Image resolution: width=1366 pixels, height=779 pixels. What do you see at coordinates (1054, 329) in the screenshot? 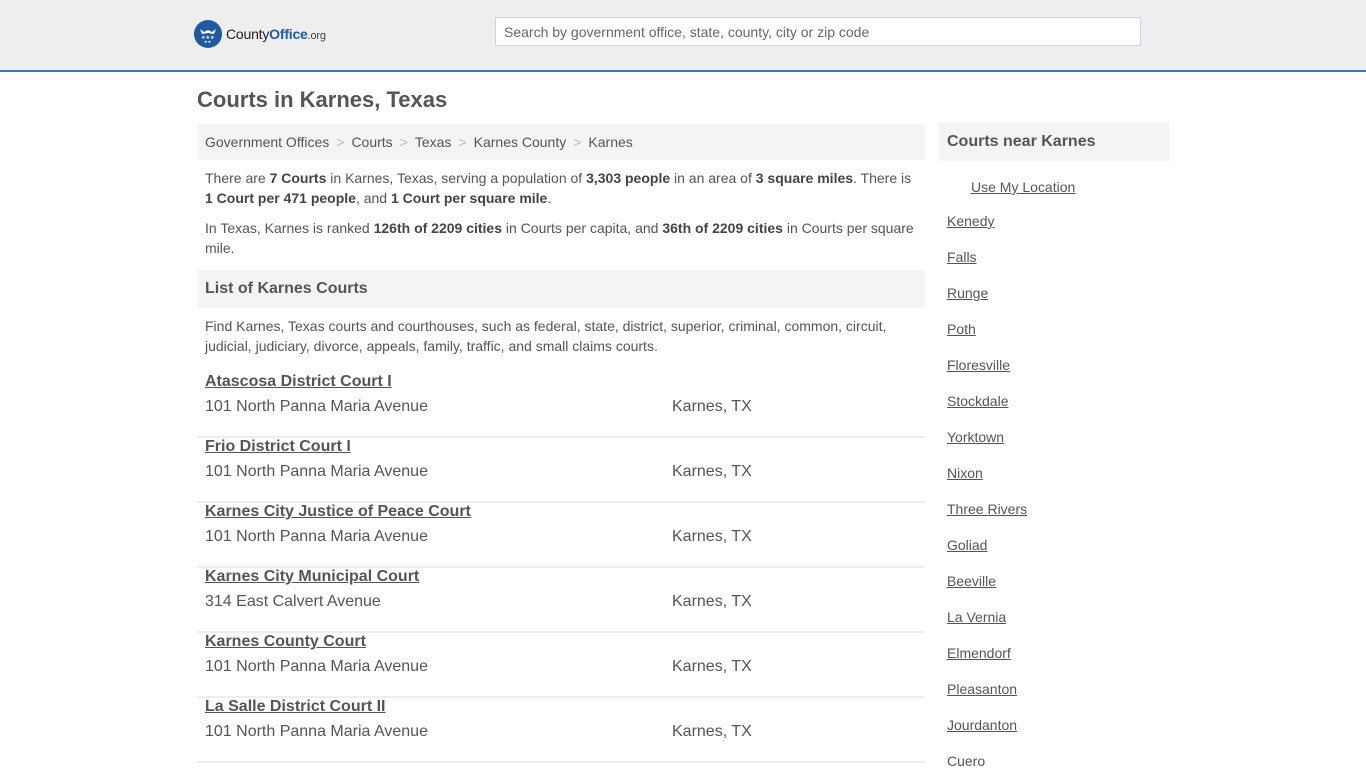
I see `nearby-city-item: Poth` at bounding box center [1054, 329].